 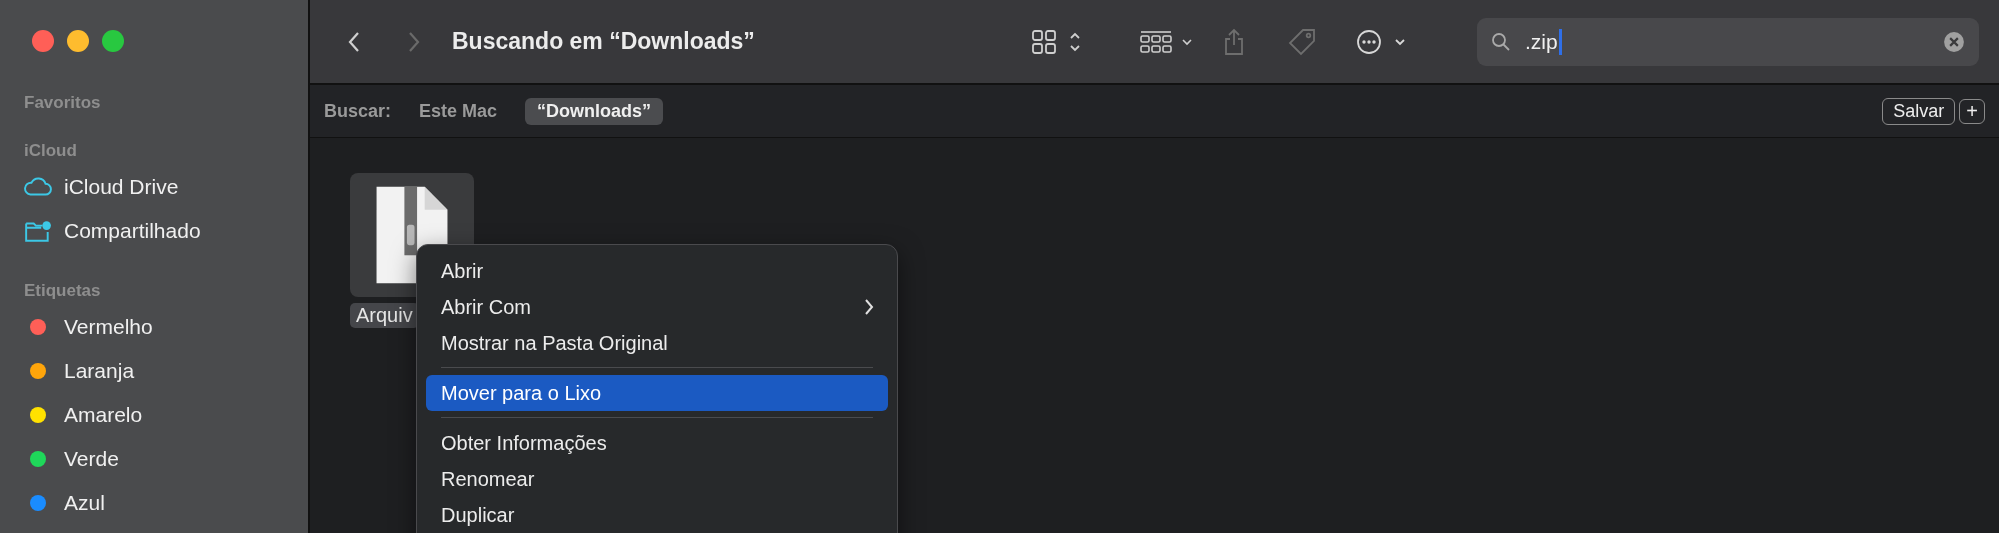 I want to click on close-button, so click(x=43, y=41).